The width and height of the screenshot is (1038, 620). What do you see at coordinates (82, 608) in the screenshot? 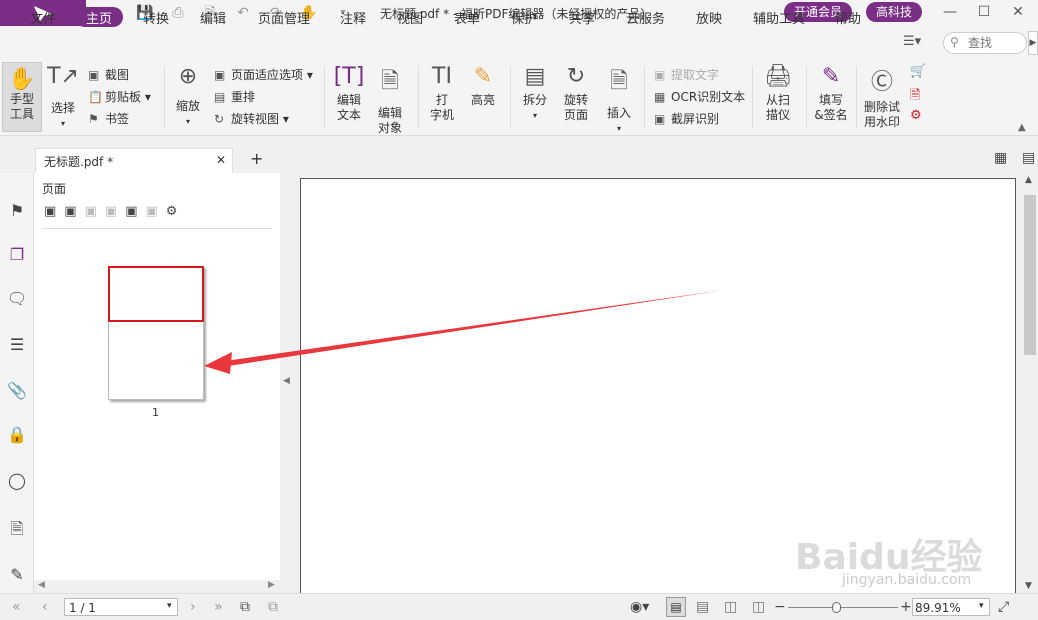
I see `page-number: 1 / 1` at bounding box center [82, 608].